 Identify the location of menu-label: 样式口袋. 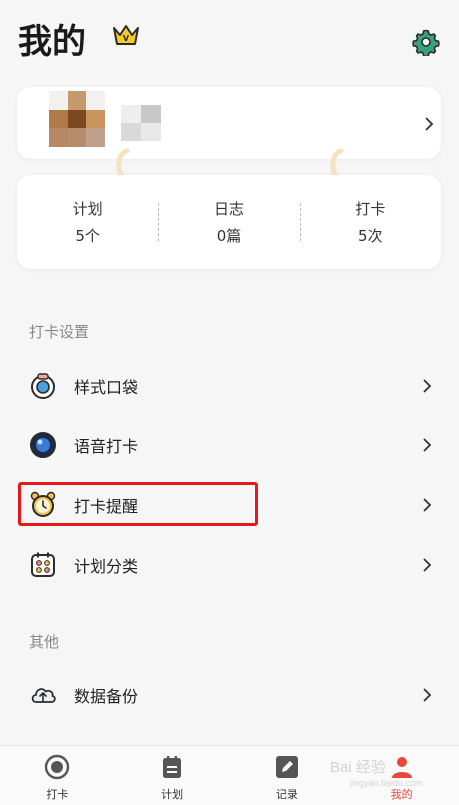
(106, 387).